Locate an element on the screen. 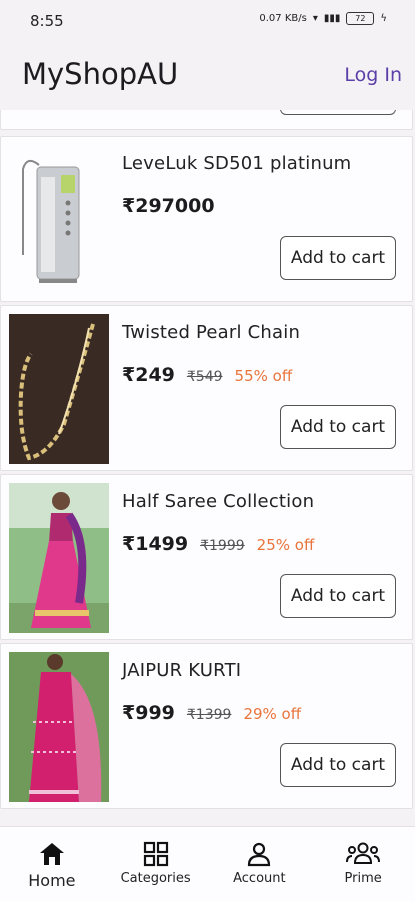 The width and height of the screenshot is (415, 901). product-name: Half Saree Collection is located at coordinates (218, 501).